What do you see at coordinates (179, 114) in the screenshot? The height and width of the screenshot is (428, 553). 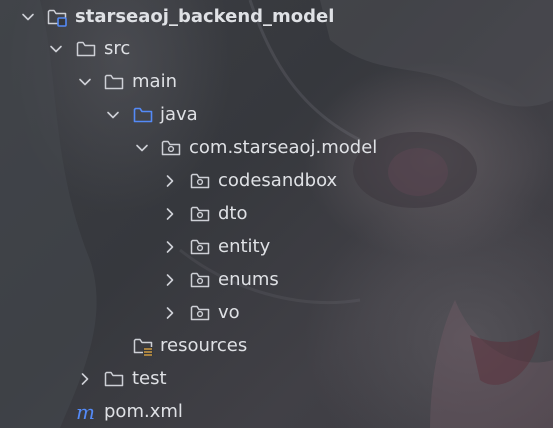 I see `tree-node-label: java` at bounding box center [179, 114].